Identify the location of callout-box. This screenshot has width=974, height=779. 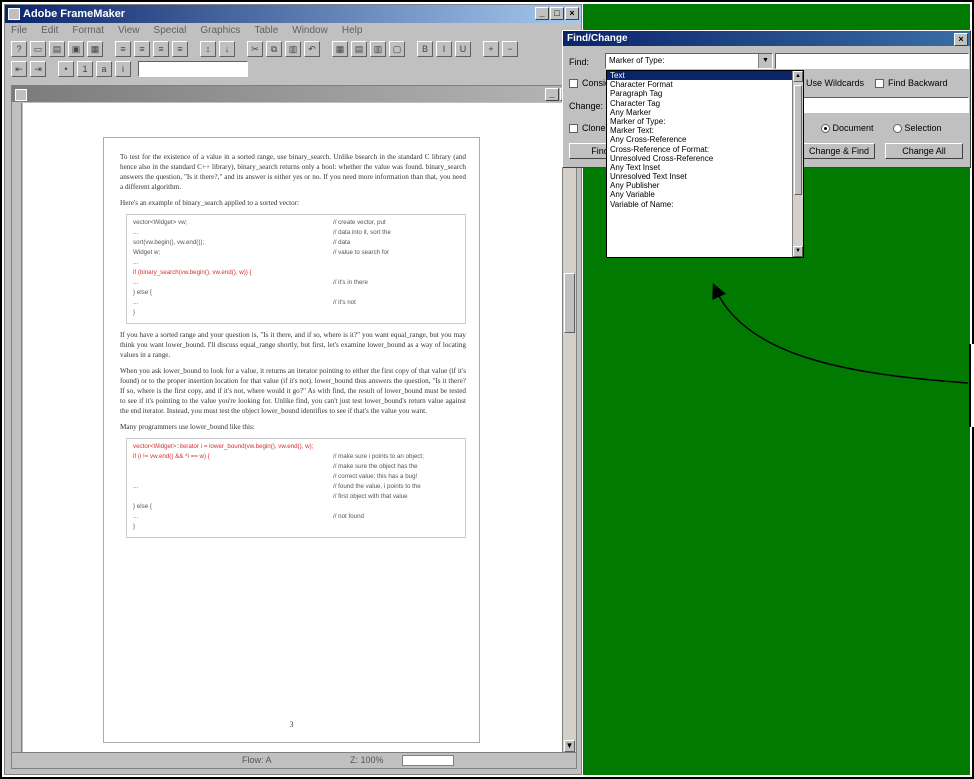
(971, 385).